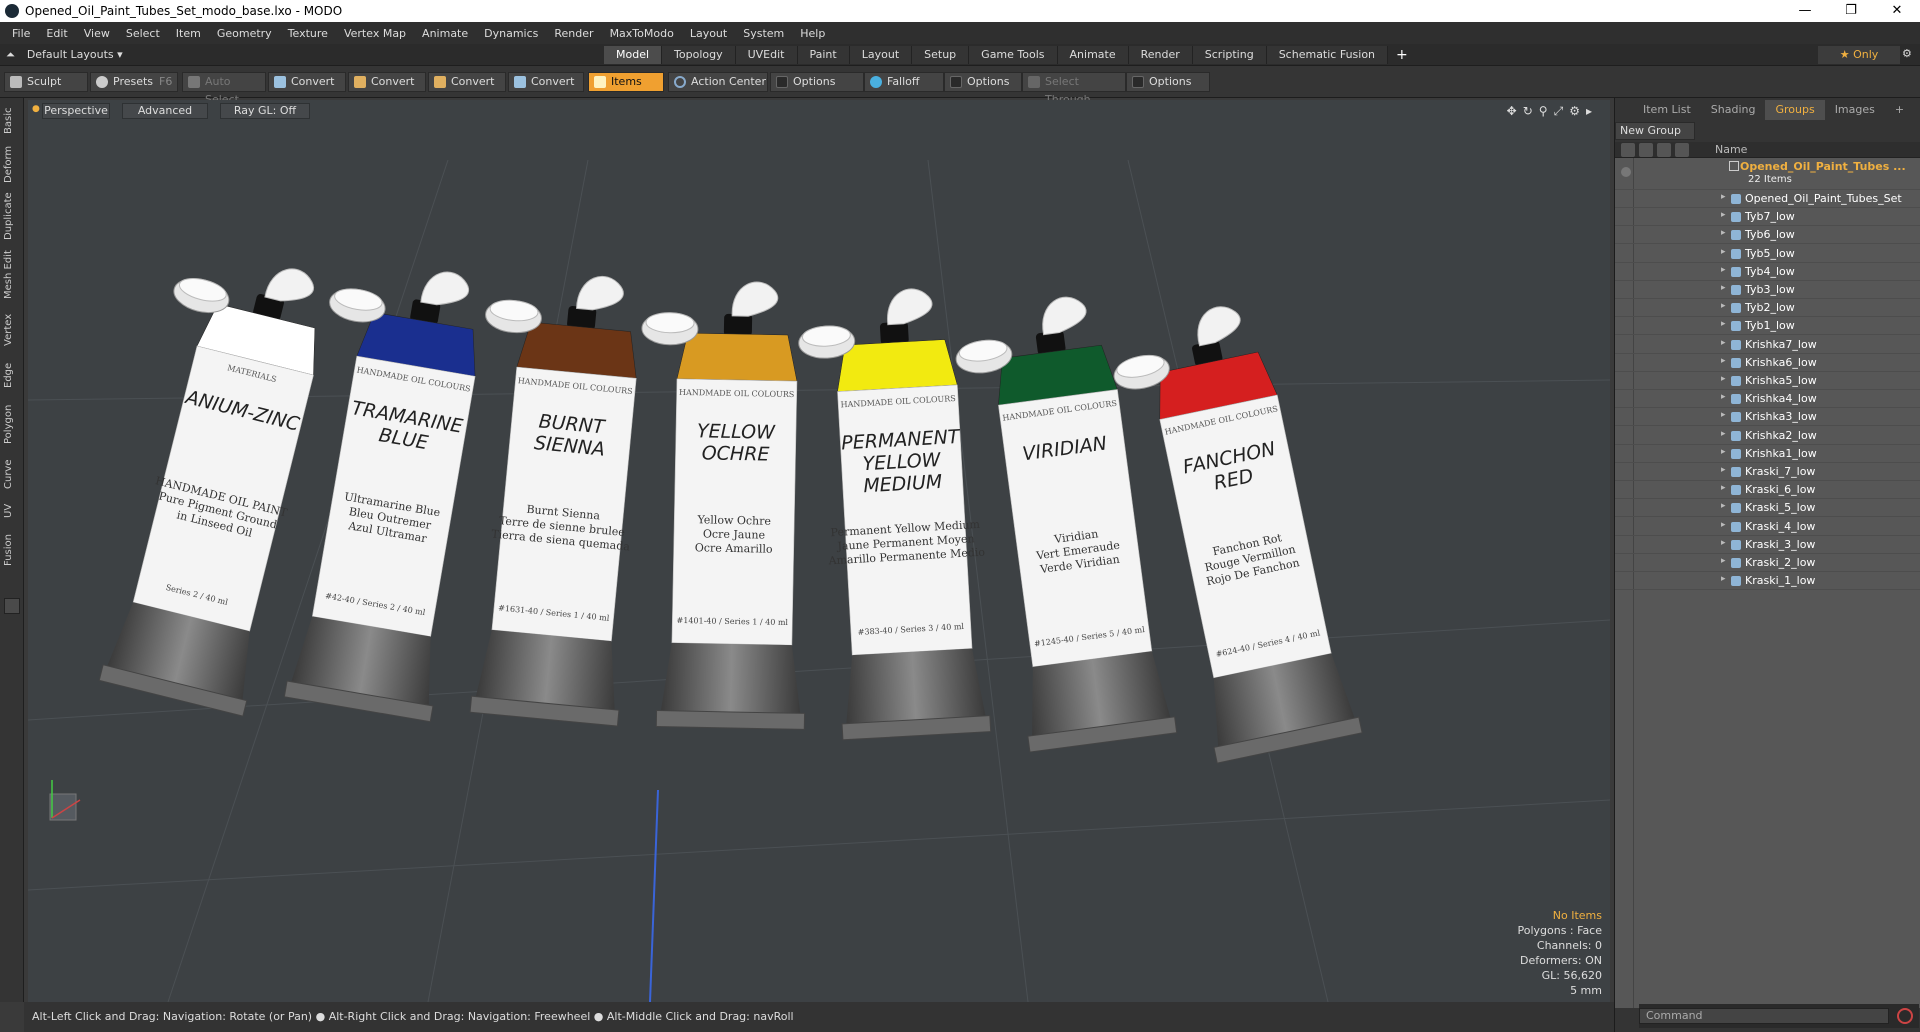 The height and width of the screenshot is (1032, 1920). I want to click on action-center-button: Action Center, so click(718, 82).